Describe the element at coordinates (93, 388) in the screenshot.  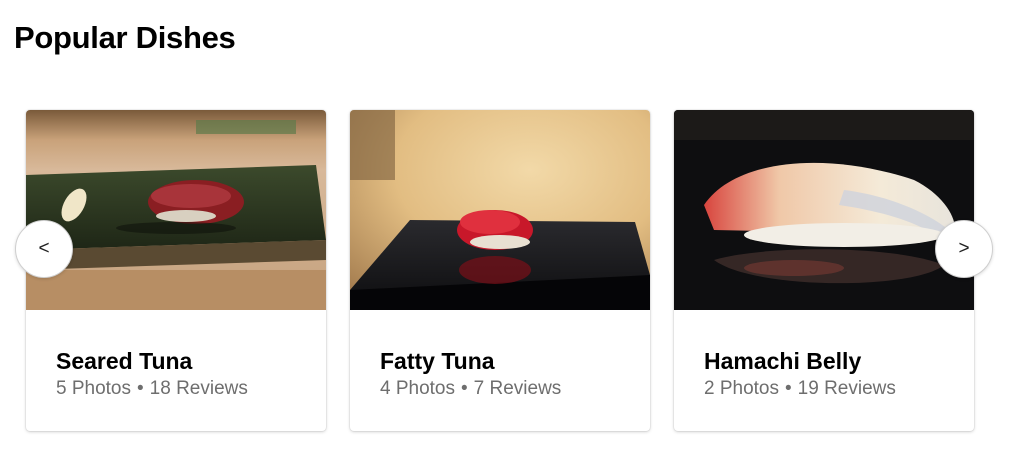
I see `photo-count: 5 Photos` at that location.